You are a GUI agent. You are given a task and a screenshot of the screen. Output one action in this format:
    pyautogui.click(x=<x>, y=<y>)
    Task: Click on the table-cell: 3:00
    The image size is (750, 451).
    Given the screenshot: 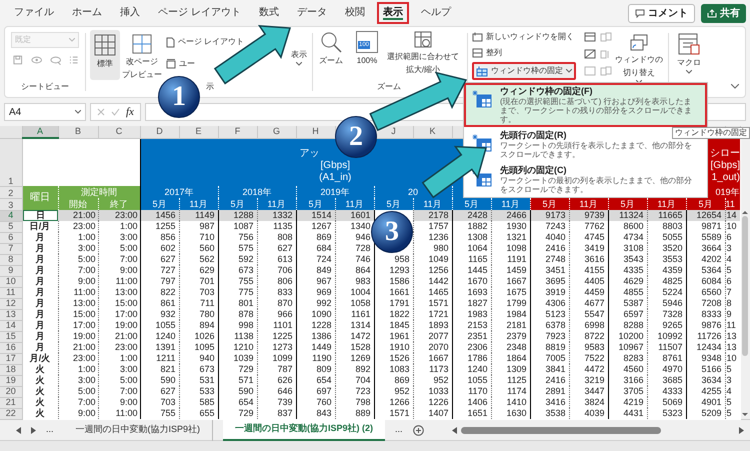 What is the action you would take?
    pyautogui.click(x=78, y=248)
    